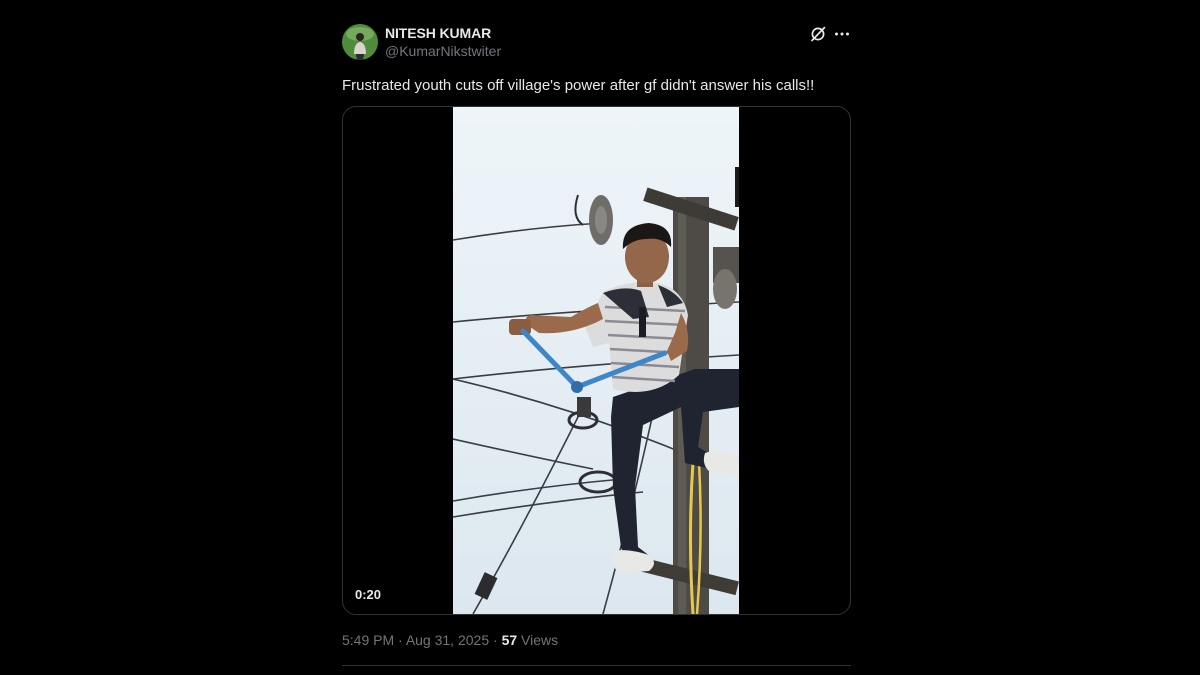  What do you see at coordinates (443, 33) in the screenshot?
I see `author-display-name: NITESH KUMAR` at bounding box center [443, 33].